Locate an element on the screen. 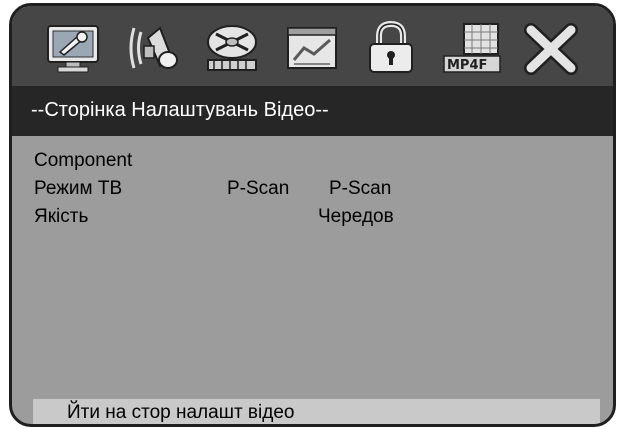 Image resolution: width=621 pixels, height=429 pixels. component-label: Component is located at coordinates (83, 161).